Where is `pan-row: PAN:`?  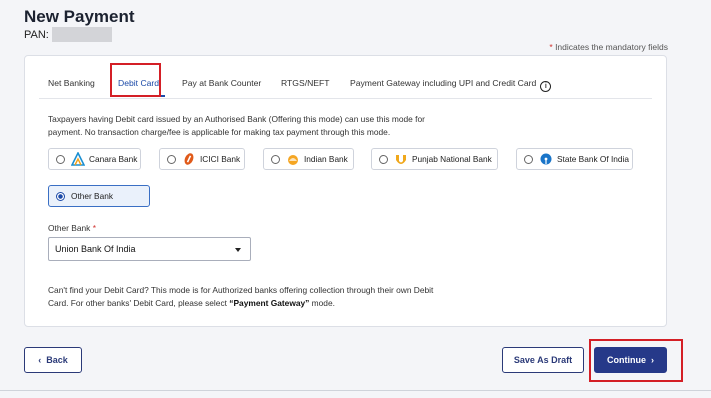 pan-row: PAN: is located at coordinates (68, 34).